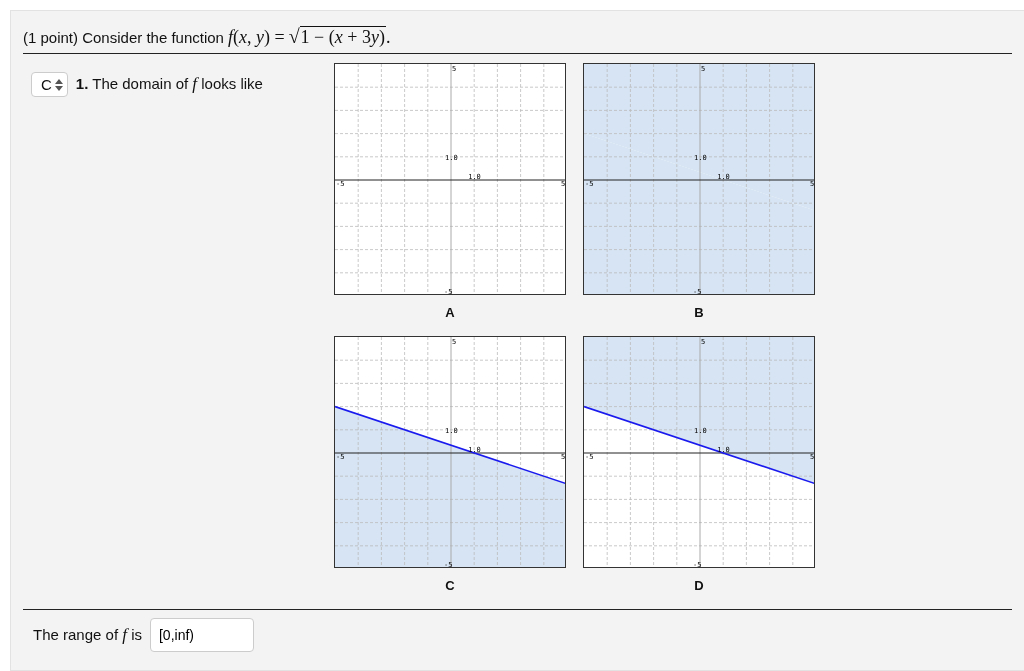 Image resolution: width=1024 pixels, height=671 pixels. Describe the element at coordinates (256, 37) in the screenshot. I see `formula-lhs: f(x, y) =` at that location.